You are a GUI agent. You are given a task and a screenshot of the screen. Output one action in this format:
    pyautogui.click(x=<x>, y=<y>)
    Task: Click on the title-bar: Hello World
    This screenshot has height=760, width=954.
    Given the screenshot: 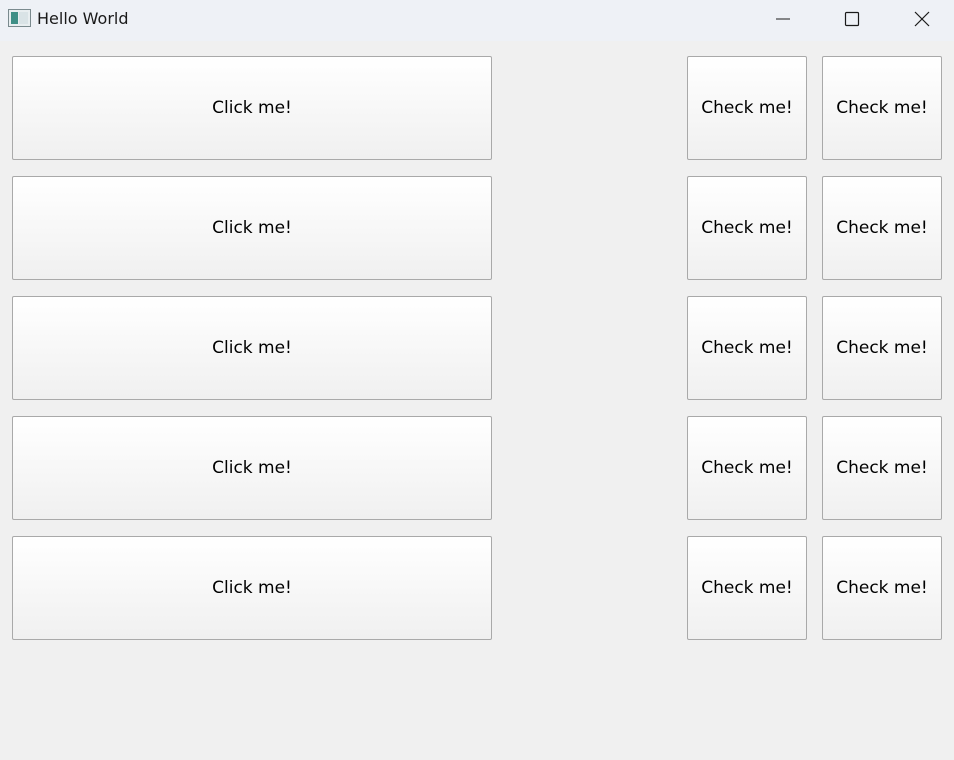 What is the action you would take?
    pyautogui.click(x=477, y=20)
    